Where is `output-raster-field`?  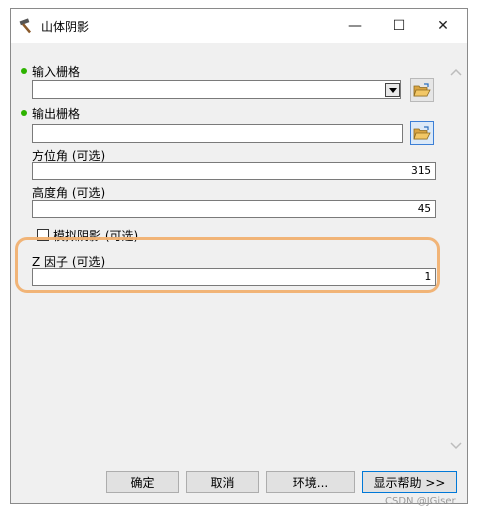
output-raster-field is located at coordinates (217, 133).